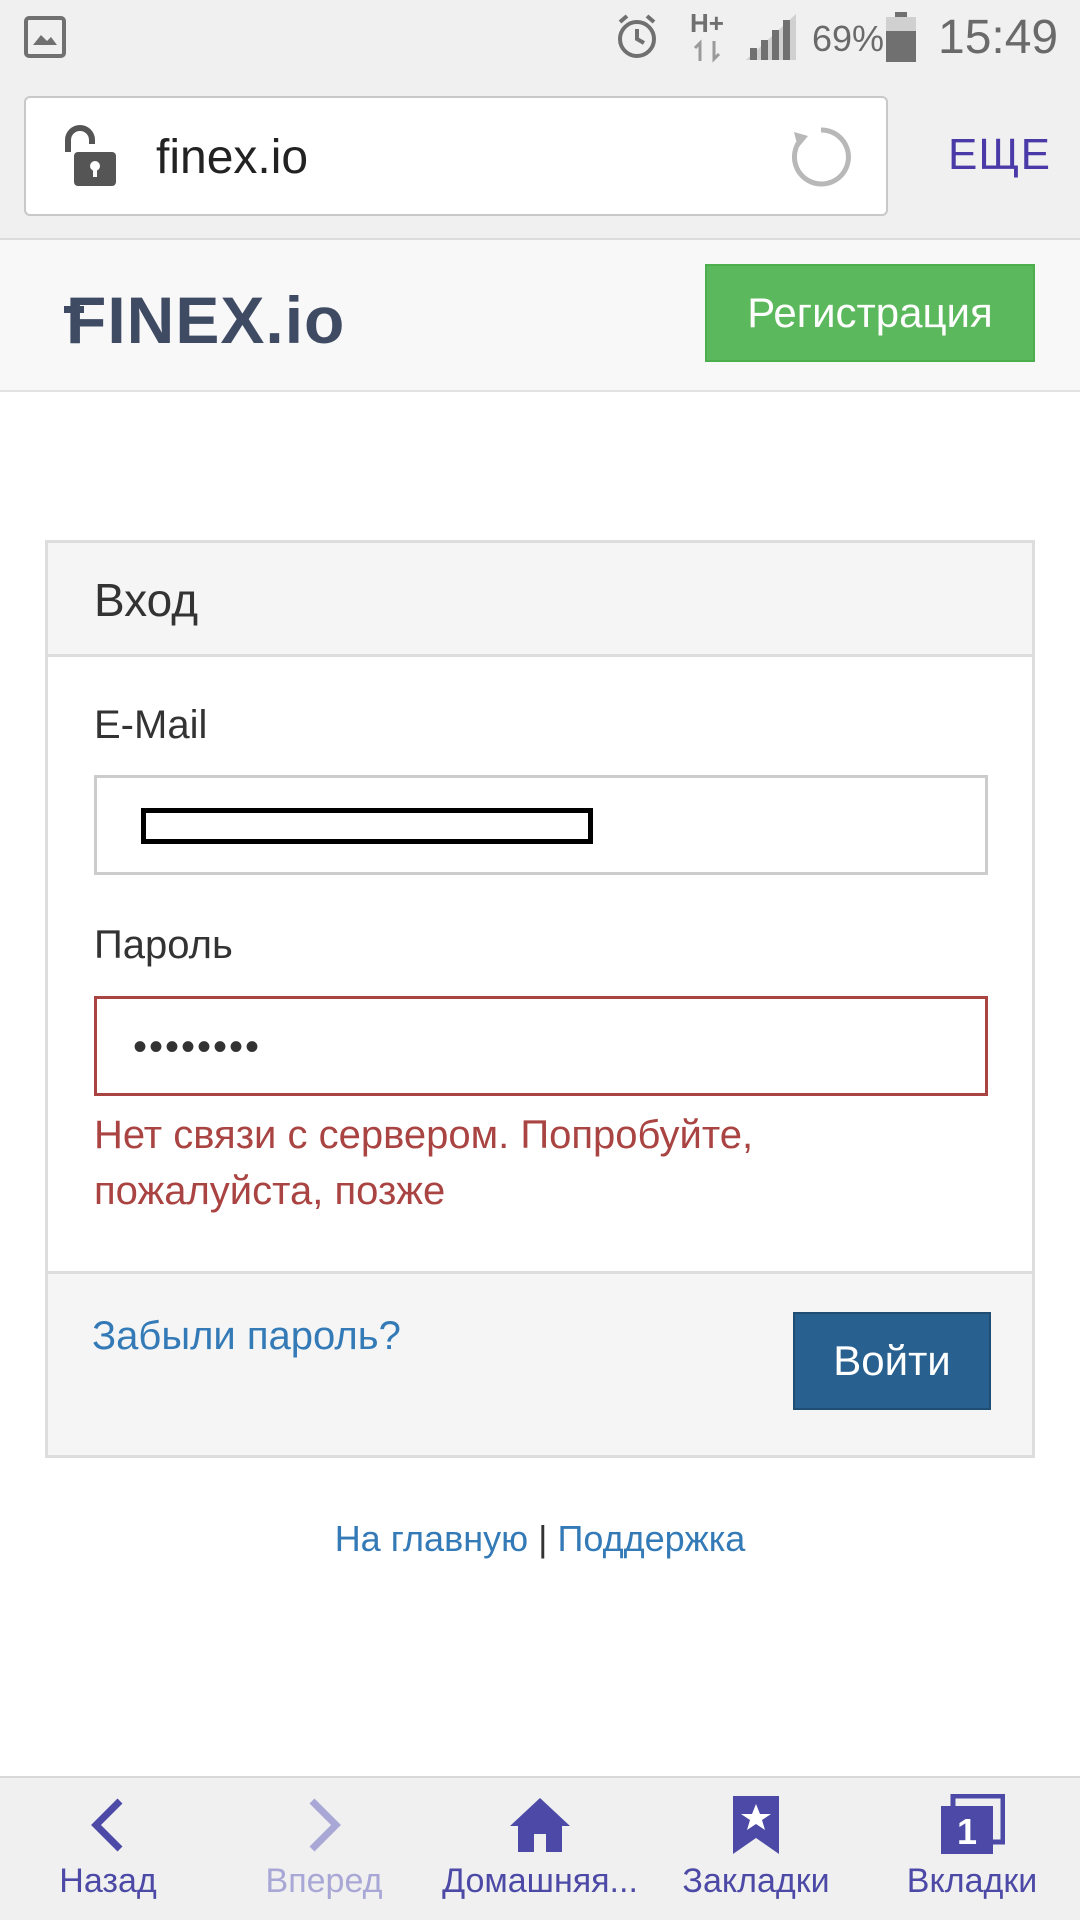  Describe the element at coordinates (90, 155) in the screenshot. I see `unlocked-icon` at that location.